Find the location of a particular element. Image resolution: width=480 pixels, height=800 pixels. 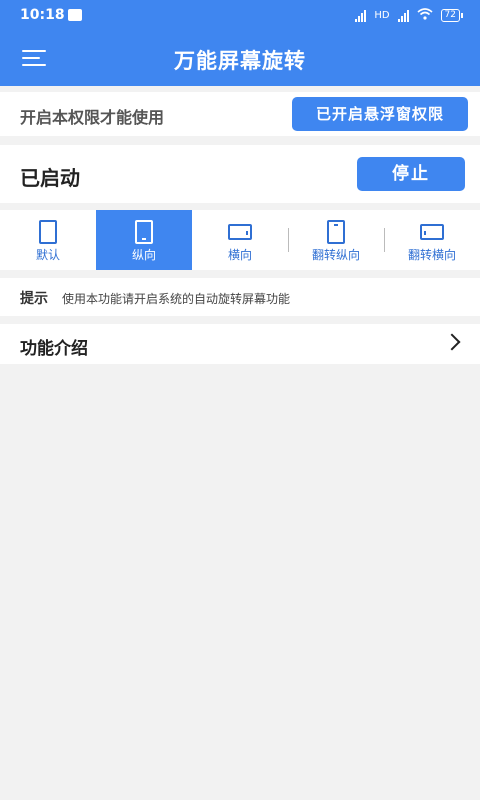

page-title: 万能屏幕旋转 is located at coordinates (240, 61).